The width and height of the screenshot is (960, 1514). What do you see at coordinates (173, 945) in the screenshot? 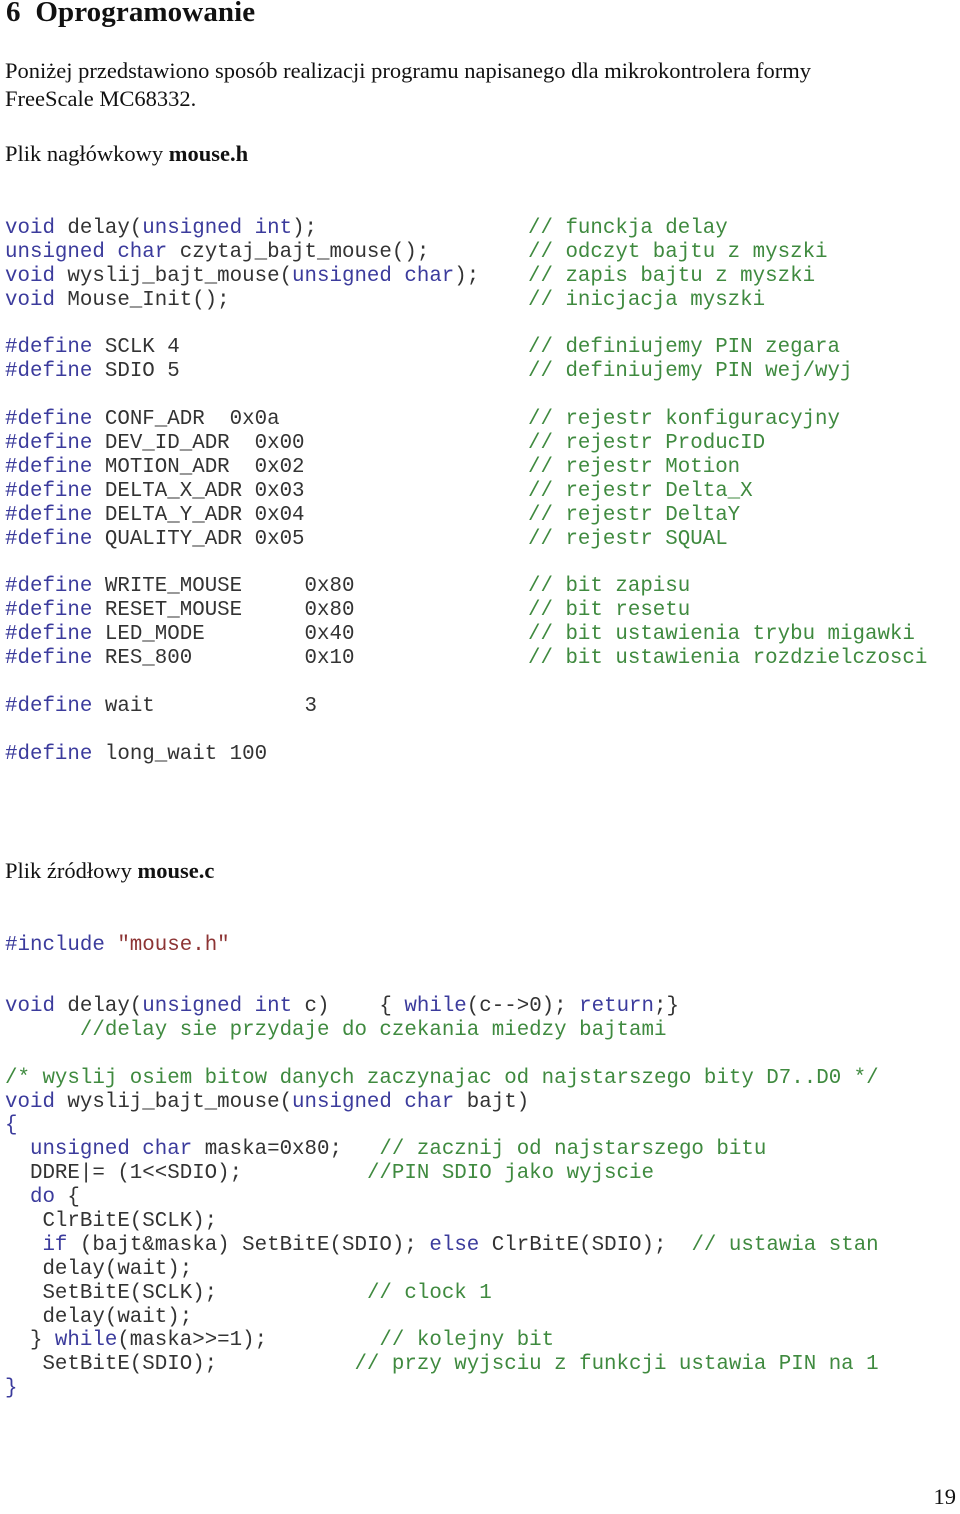
I see `code-string: "mouse.h"` at bounding box center [173, 945].